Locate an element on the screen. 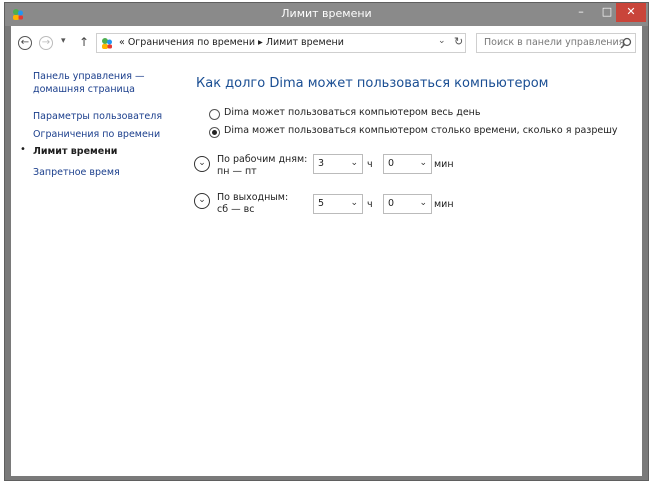  sidebar-home-link: Панель управления — домашняя страница is located at coordinates (89, 83).